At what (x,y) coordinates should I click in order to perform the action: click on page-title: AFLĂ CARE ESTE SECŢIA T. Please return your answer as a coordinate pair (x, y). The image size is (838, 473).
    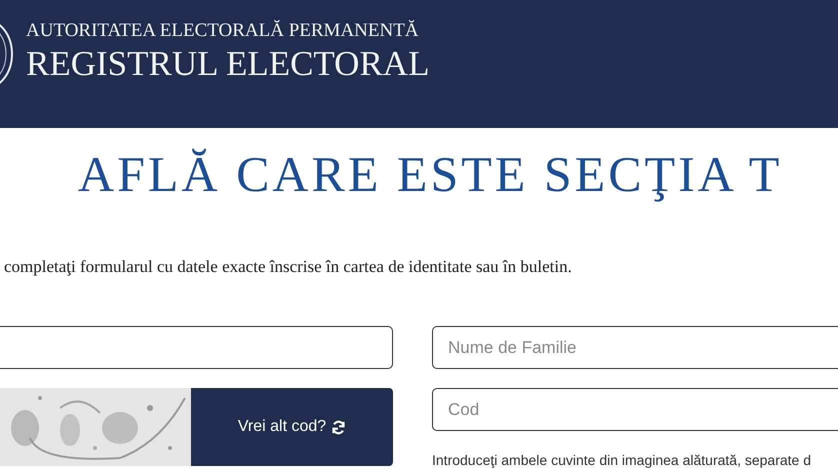
    Looking at the image, I should click on (430, 174).